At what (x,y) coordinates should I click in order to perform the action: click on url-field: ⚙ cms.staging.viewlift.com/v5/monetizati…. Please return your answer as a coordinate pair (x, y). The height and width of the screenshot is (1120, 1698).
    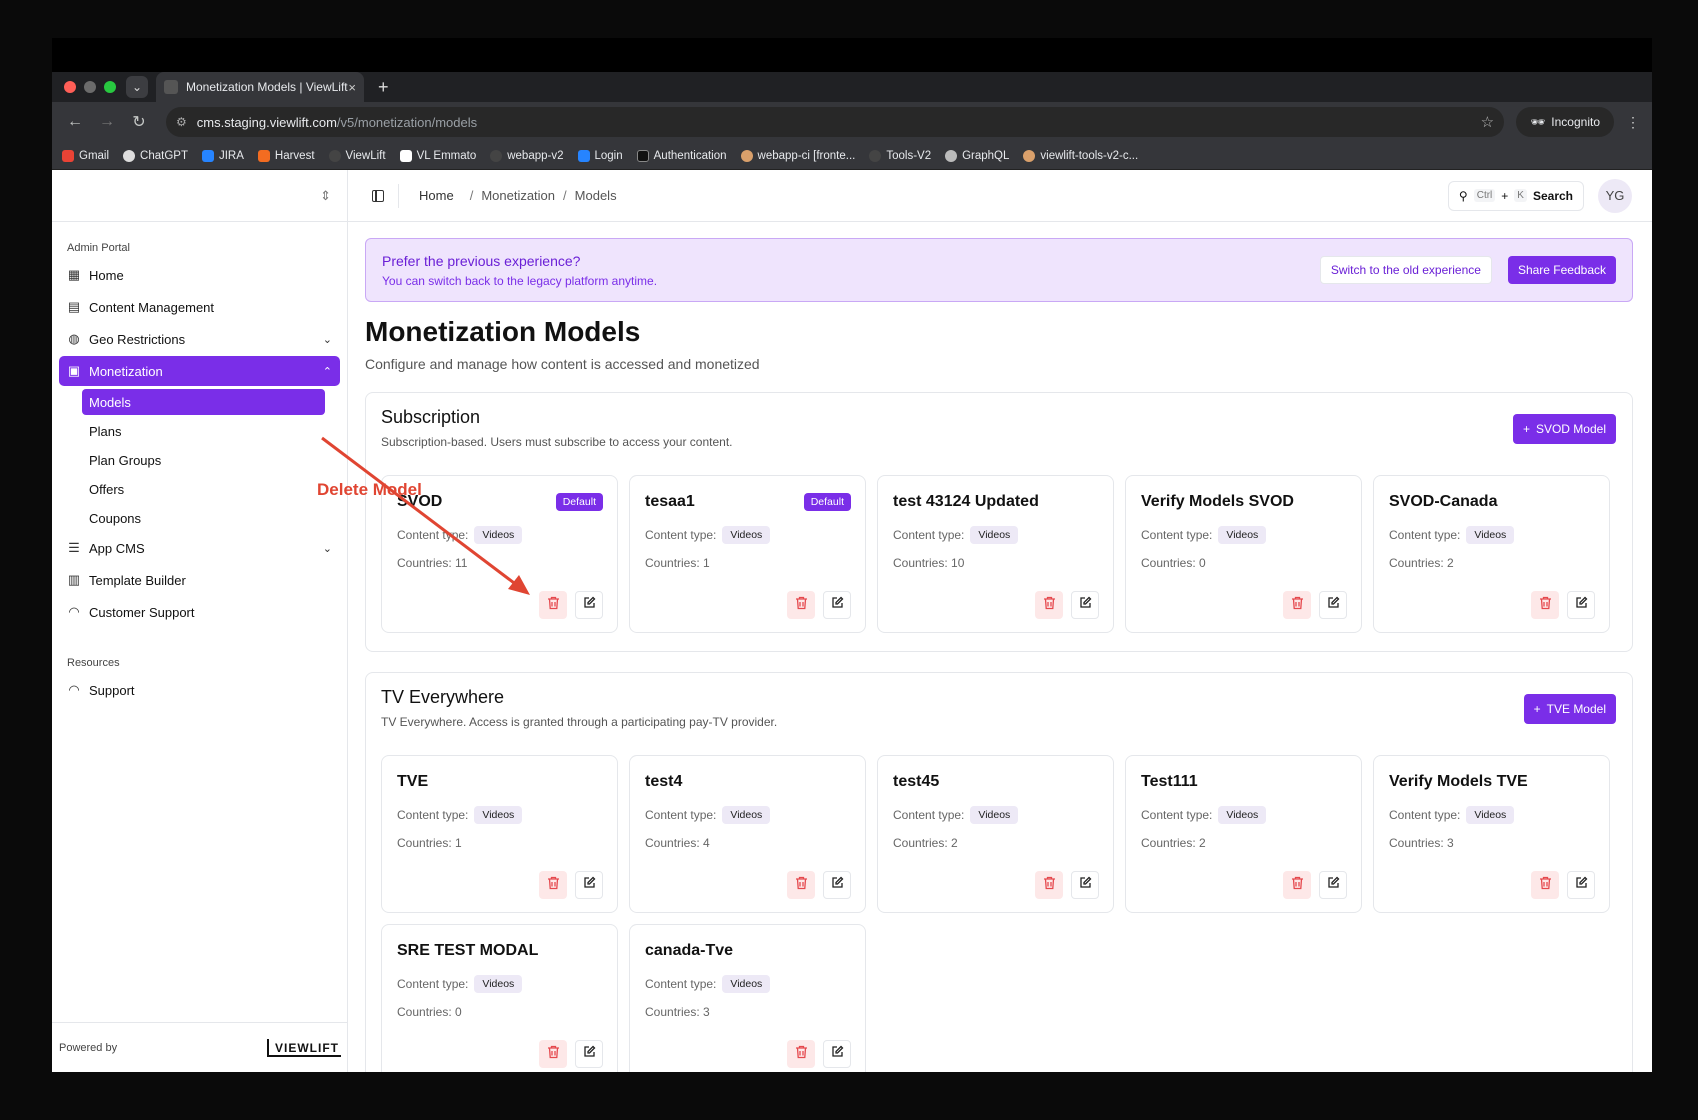
    Looking at the image, I should click on (835, 122).